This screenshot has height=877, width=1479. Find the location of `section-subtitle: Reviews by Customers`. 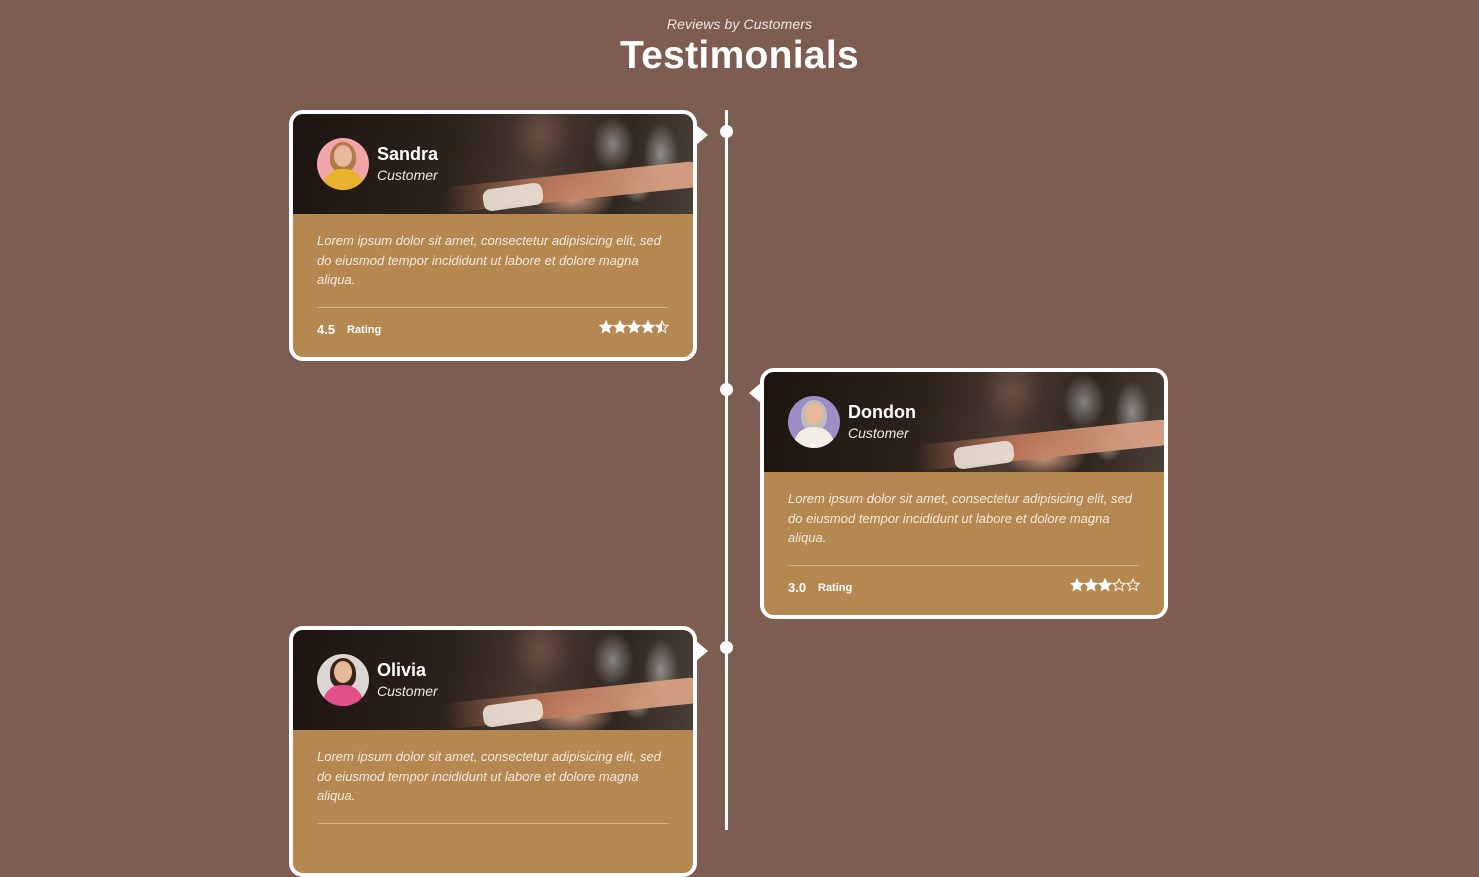

section-subtitle: Reviews by Customers is located at coordinates (739, 24).